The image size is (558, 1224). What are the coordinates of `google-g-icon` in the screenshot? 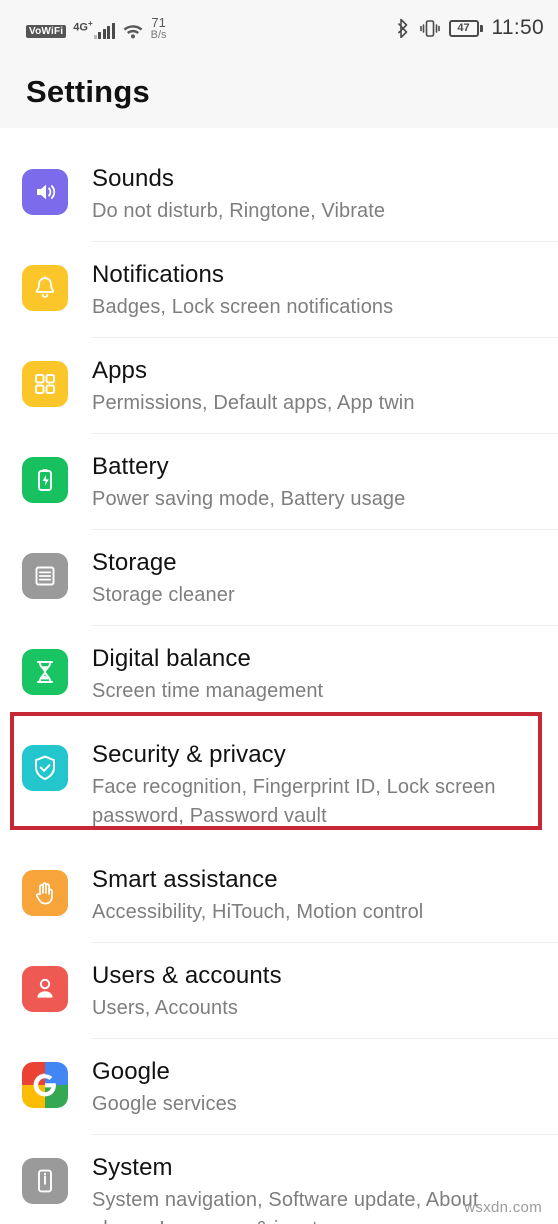 It's located at (45, 1085).